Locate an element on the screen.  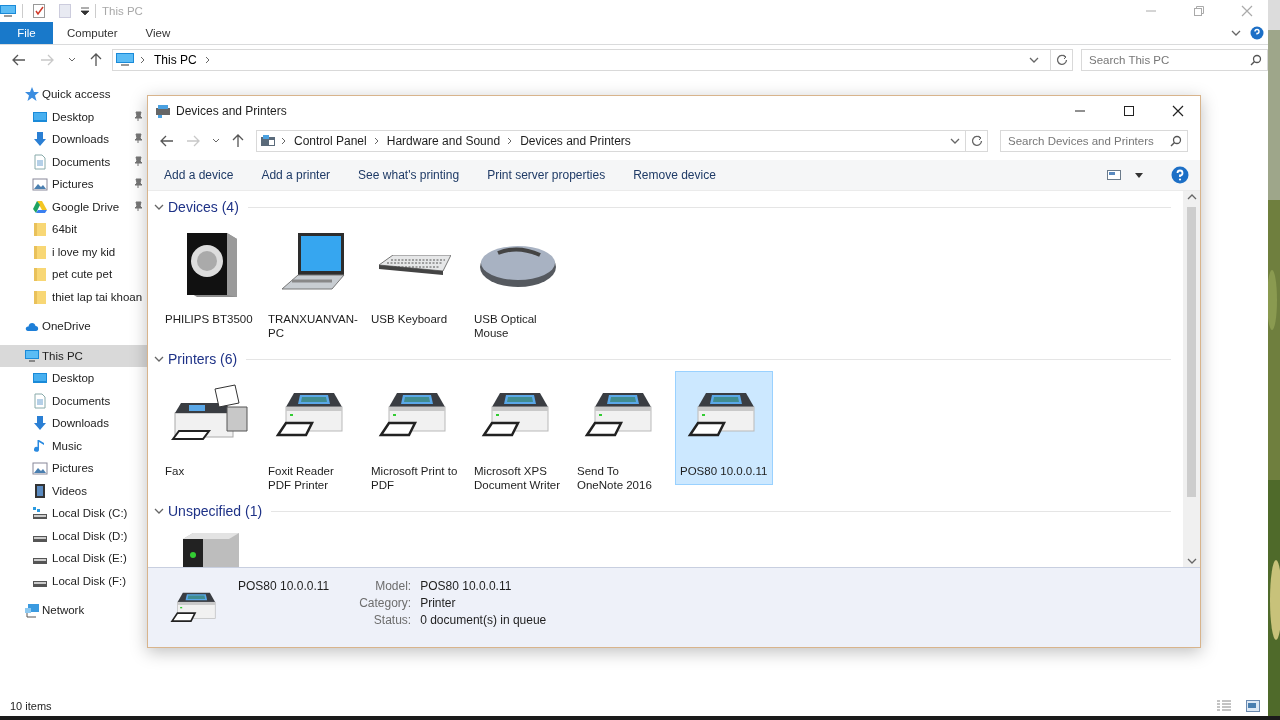
nav-item: Local Disk (C:) is located at coordinates (74, 513).